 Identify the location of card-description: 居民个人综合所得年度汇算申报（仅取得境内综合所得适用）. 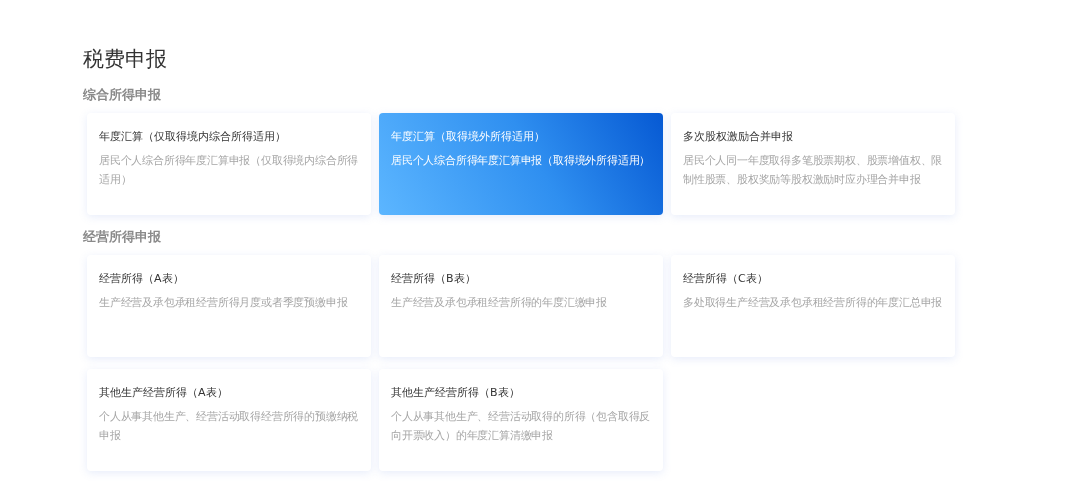
(229, 170).